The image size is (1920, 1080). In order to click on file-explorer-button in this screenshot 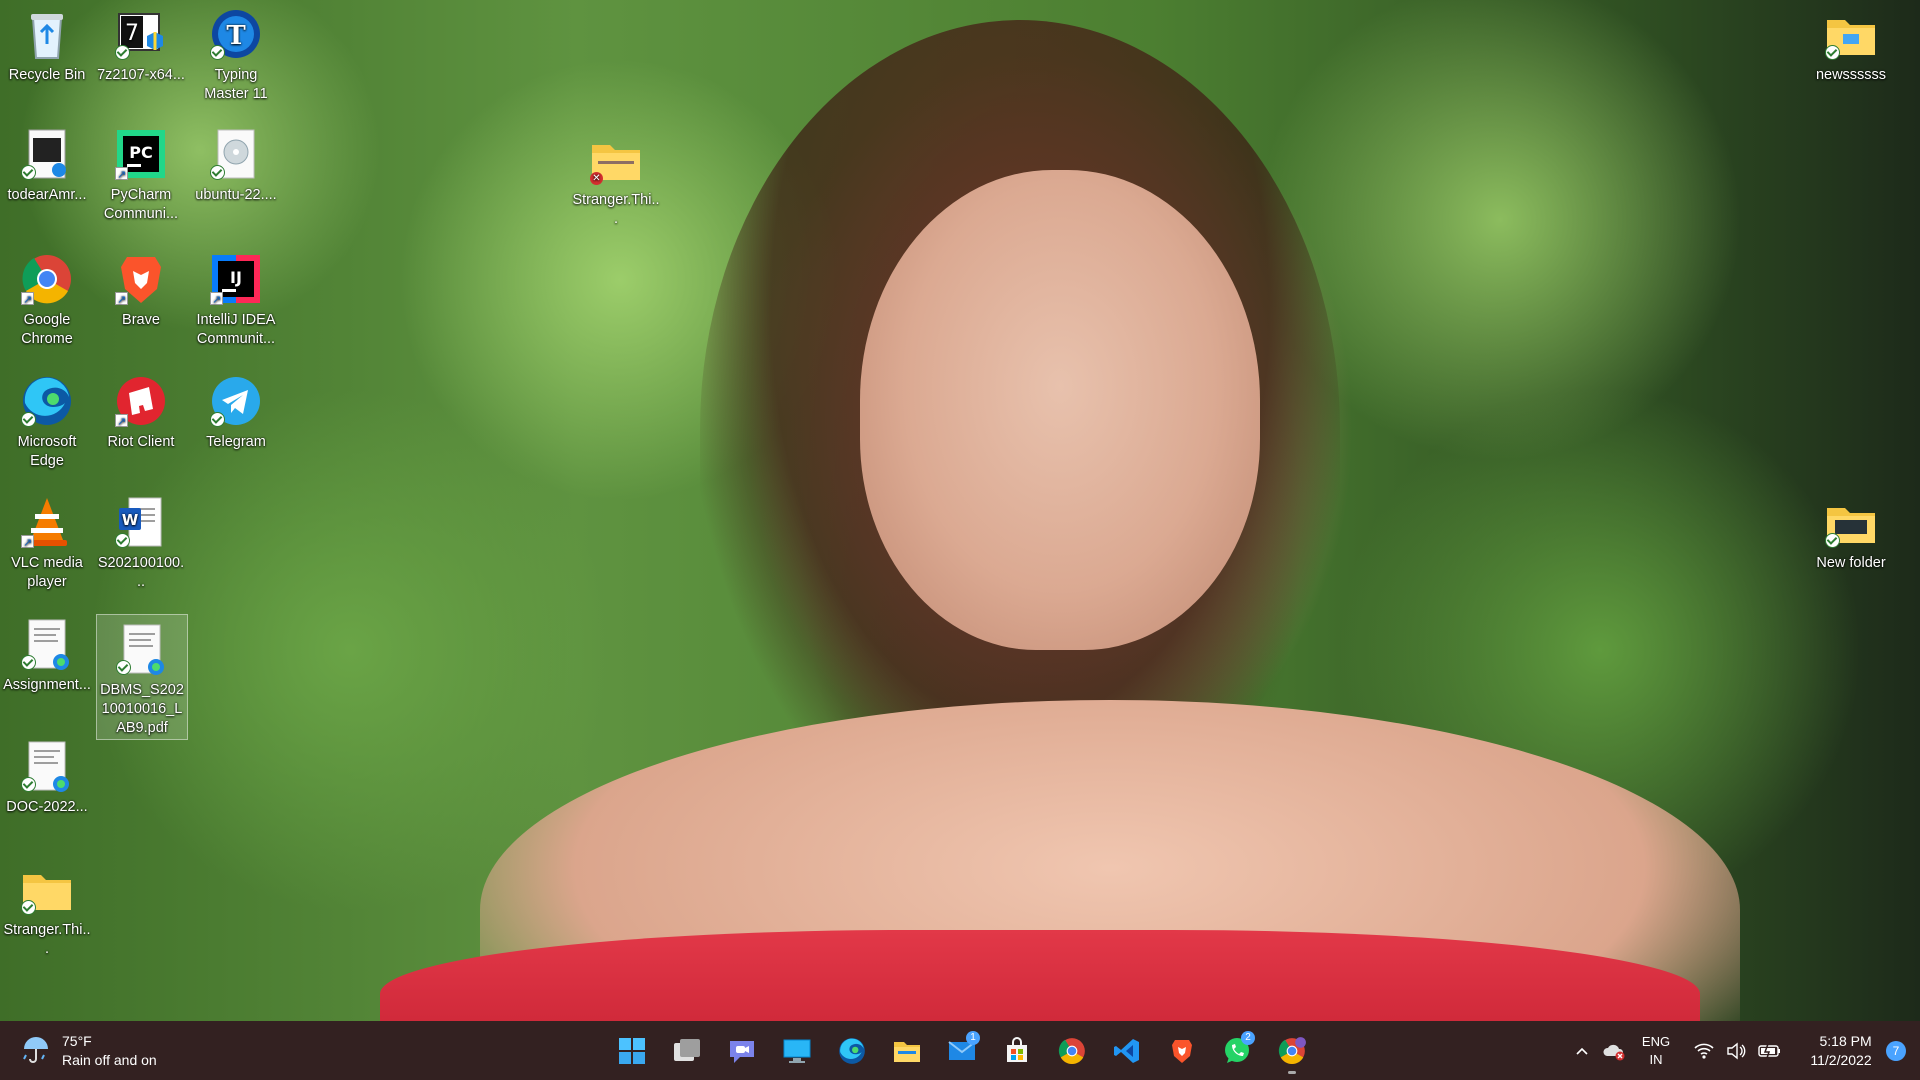, I will do `click(907, 1051)`.